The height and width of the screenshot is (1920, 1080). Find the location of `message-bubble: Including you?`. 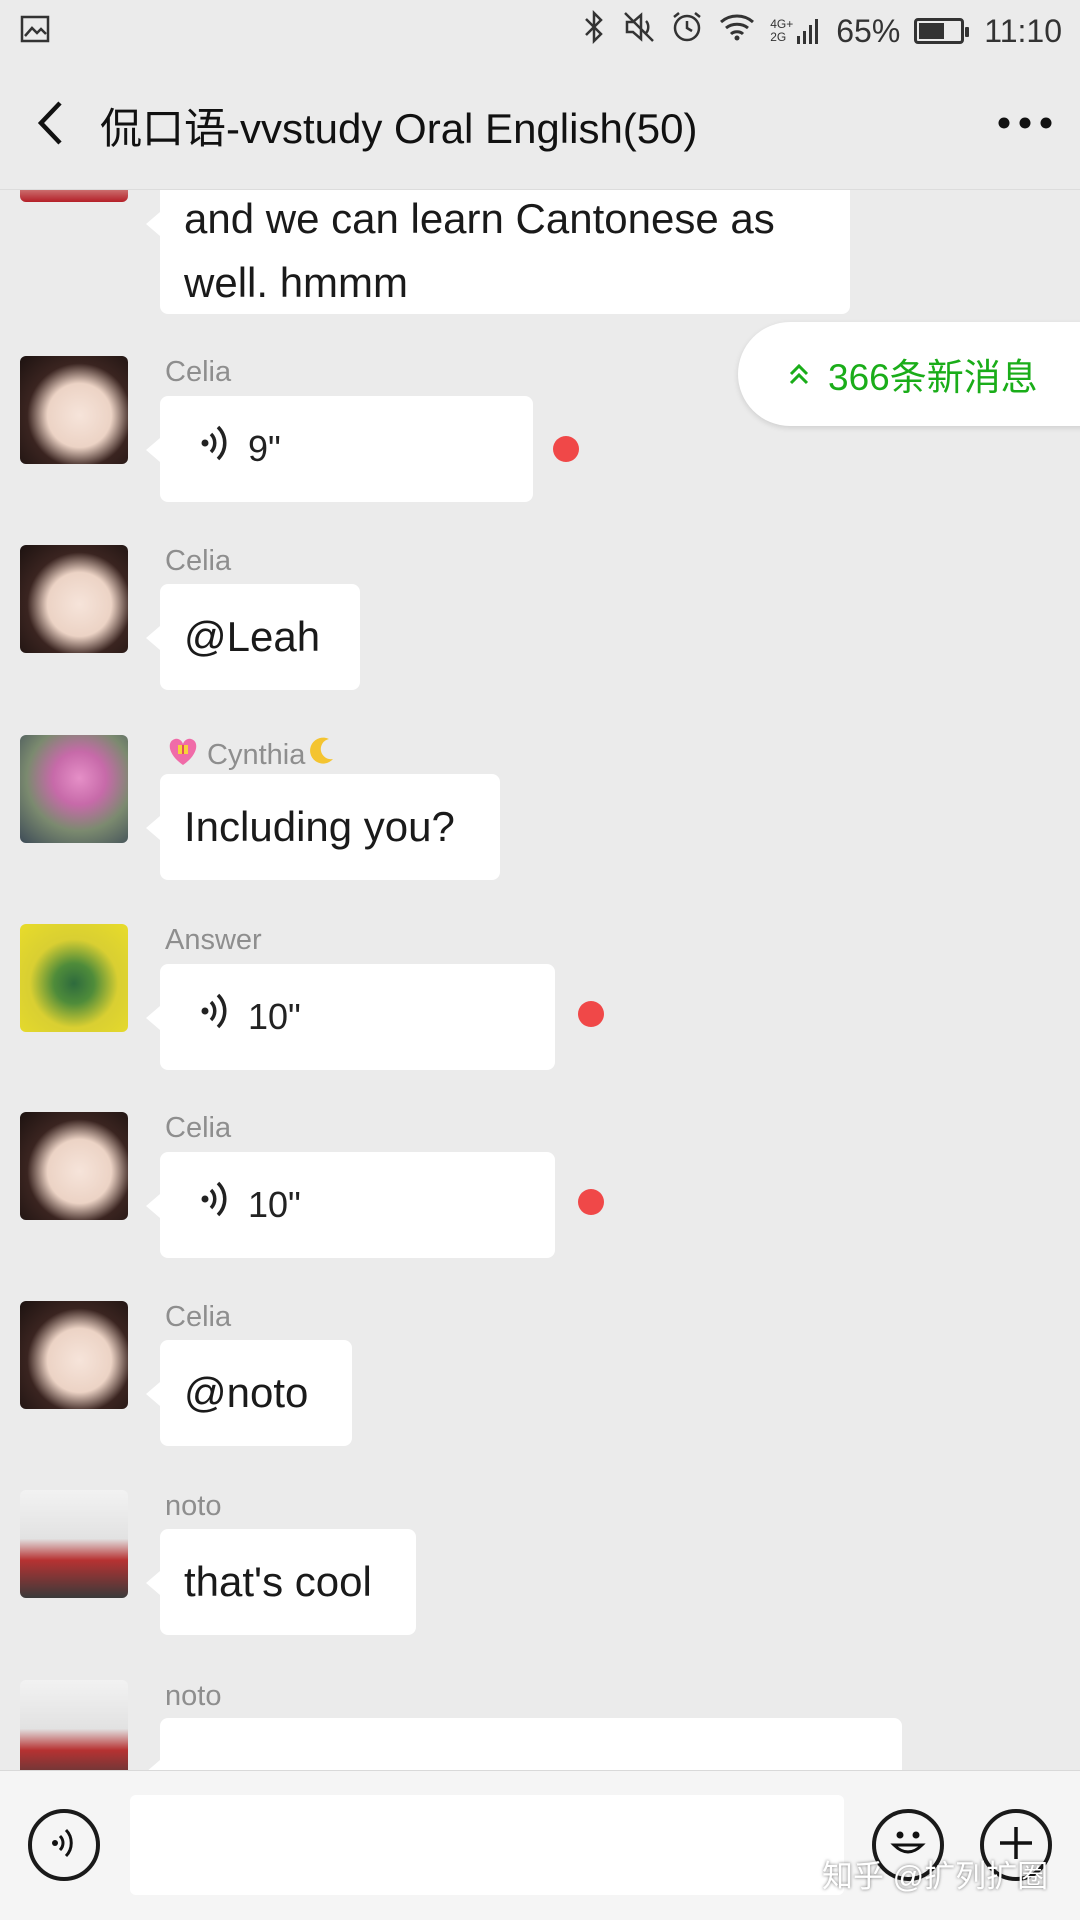

message-bubble: Including you? is located at coordinates (323, 827).